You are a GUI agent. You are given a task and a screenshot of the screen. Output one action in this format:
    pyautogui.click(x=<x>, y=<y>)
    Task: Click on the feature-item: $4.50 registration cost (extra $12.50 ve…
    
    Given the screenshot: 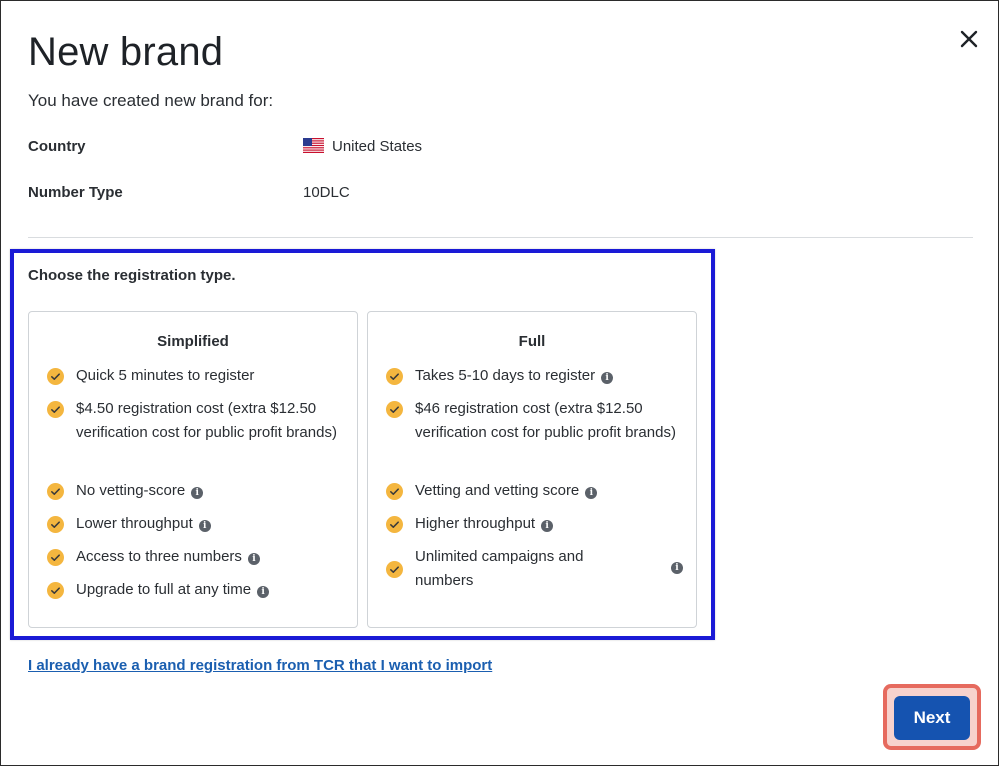 What is the action you would take?
    pyautogui.click(x=195, y=421)
    